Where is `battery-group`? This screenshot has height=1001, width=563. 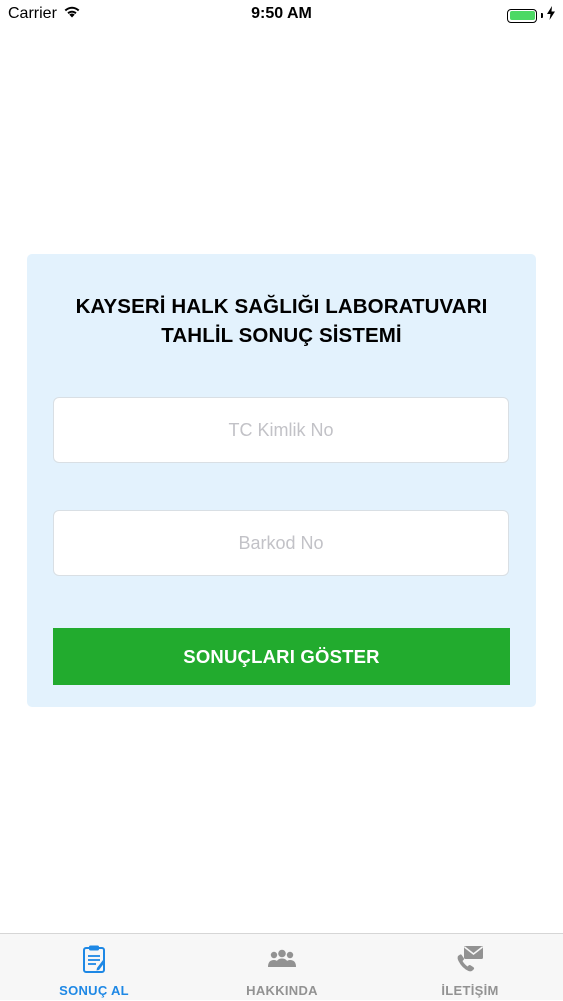 battery-group is located at coordinates (531, 15).